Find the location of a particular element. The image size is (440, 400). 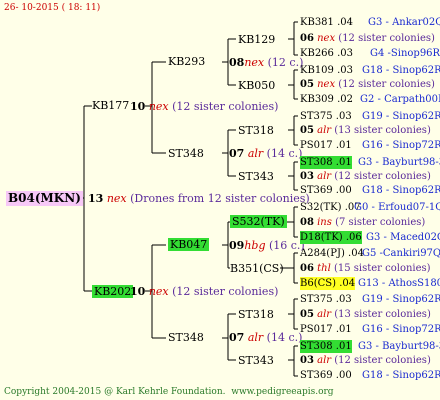

gen4-origin: G16 - Sinop72R is located at coordinates (401, 329).